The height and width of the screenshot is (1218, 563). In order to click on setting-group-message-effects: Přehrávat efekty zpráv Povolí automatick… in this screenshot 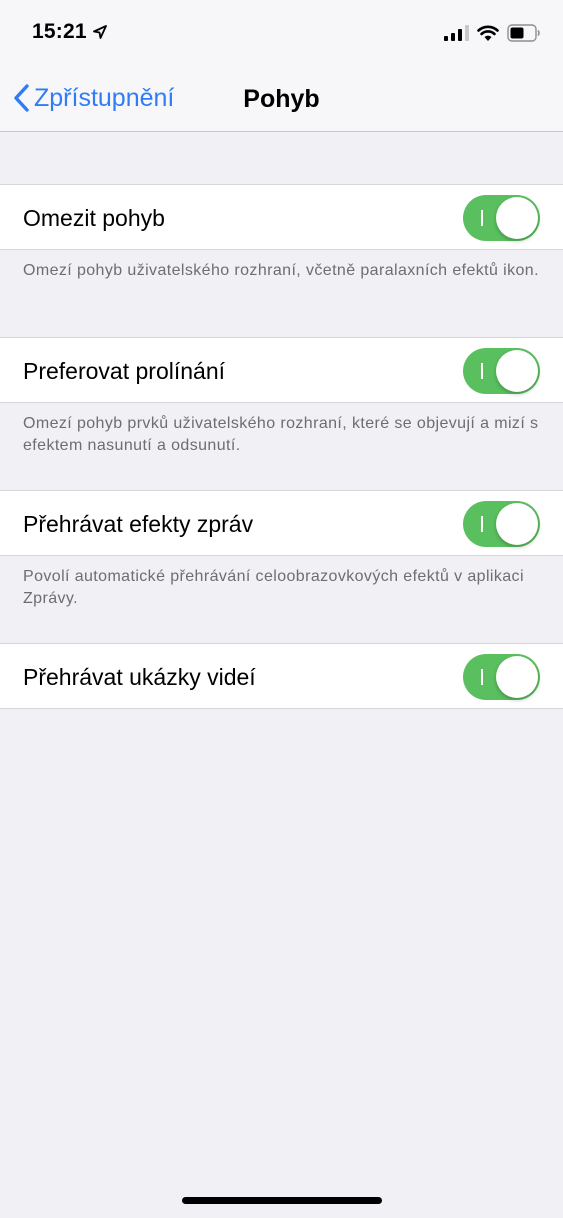, I will do `click(281, 566)`.